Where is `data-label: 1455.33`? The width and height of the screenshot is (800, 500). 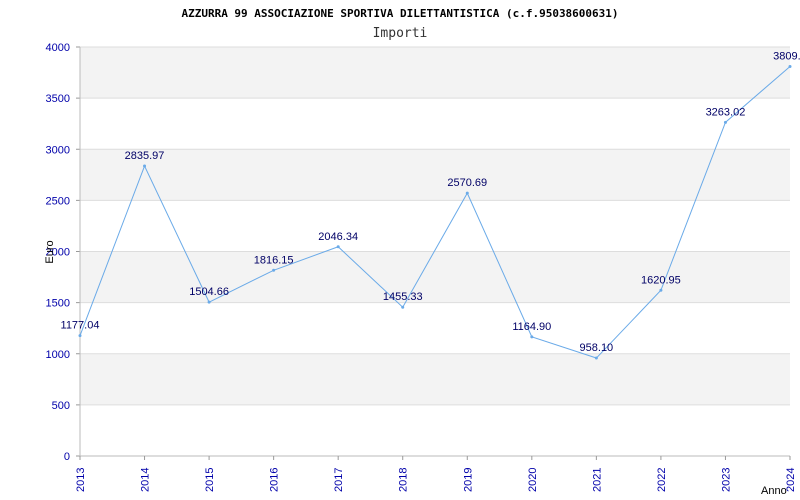 data-label: 1455.33 is located at coordinates (403, 297).